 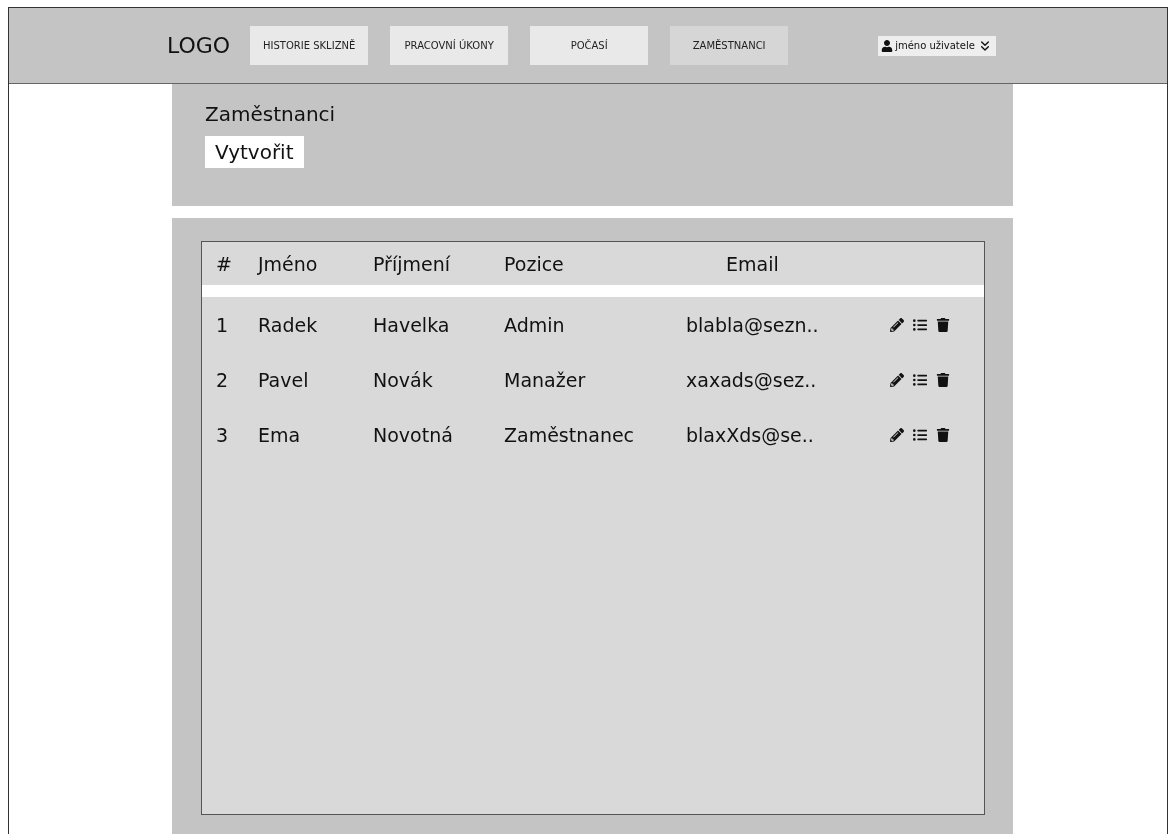 What do you see at coordinates (288, 263) in the screenshot?
I see `column-header: Jméno` at bounding box center [288, 263].